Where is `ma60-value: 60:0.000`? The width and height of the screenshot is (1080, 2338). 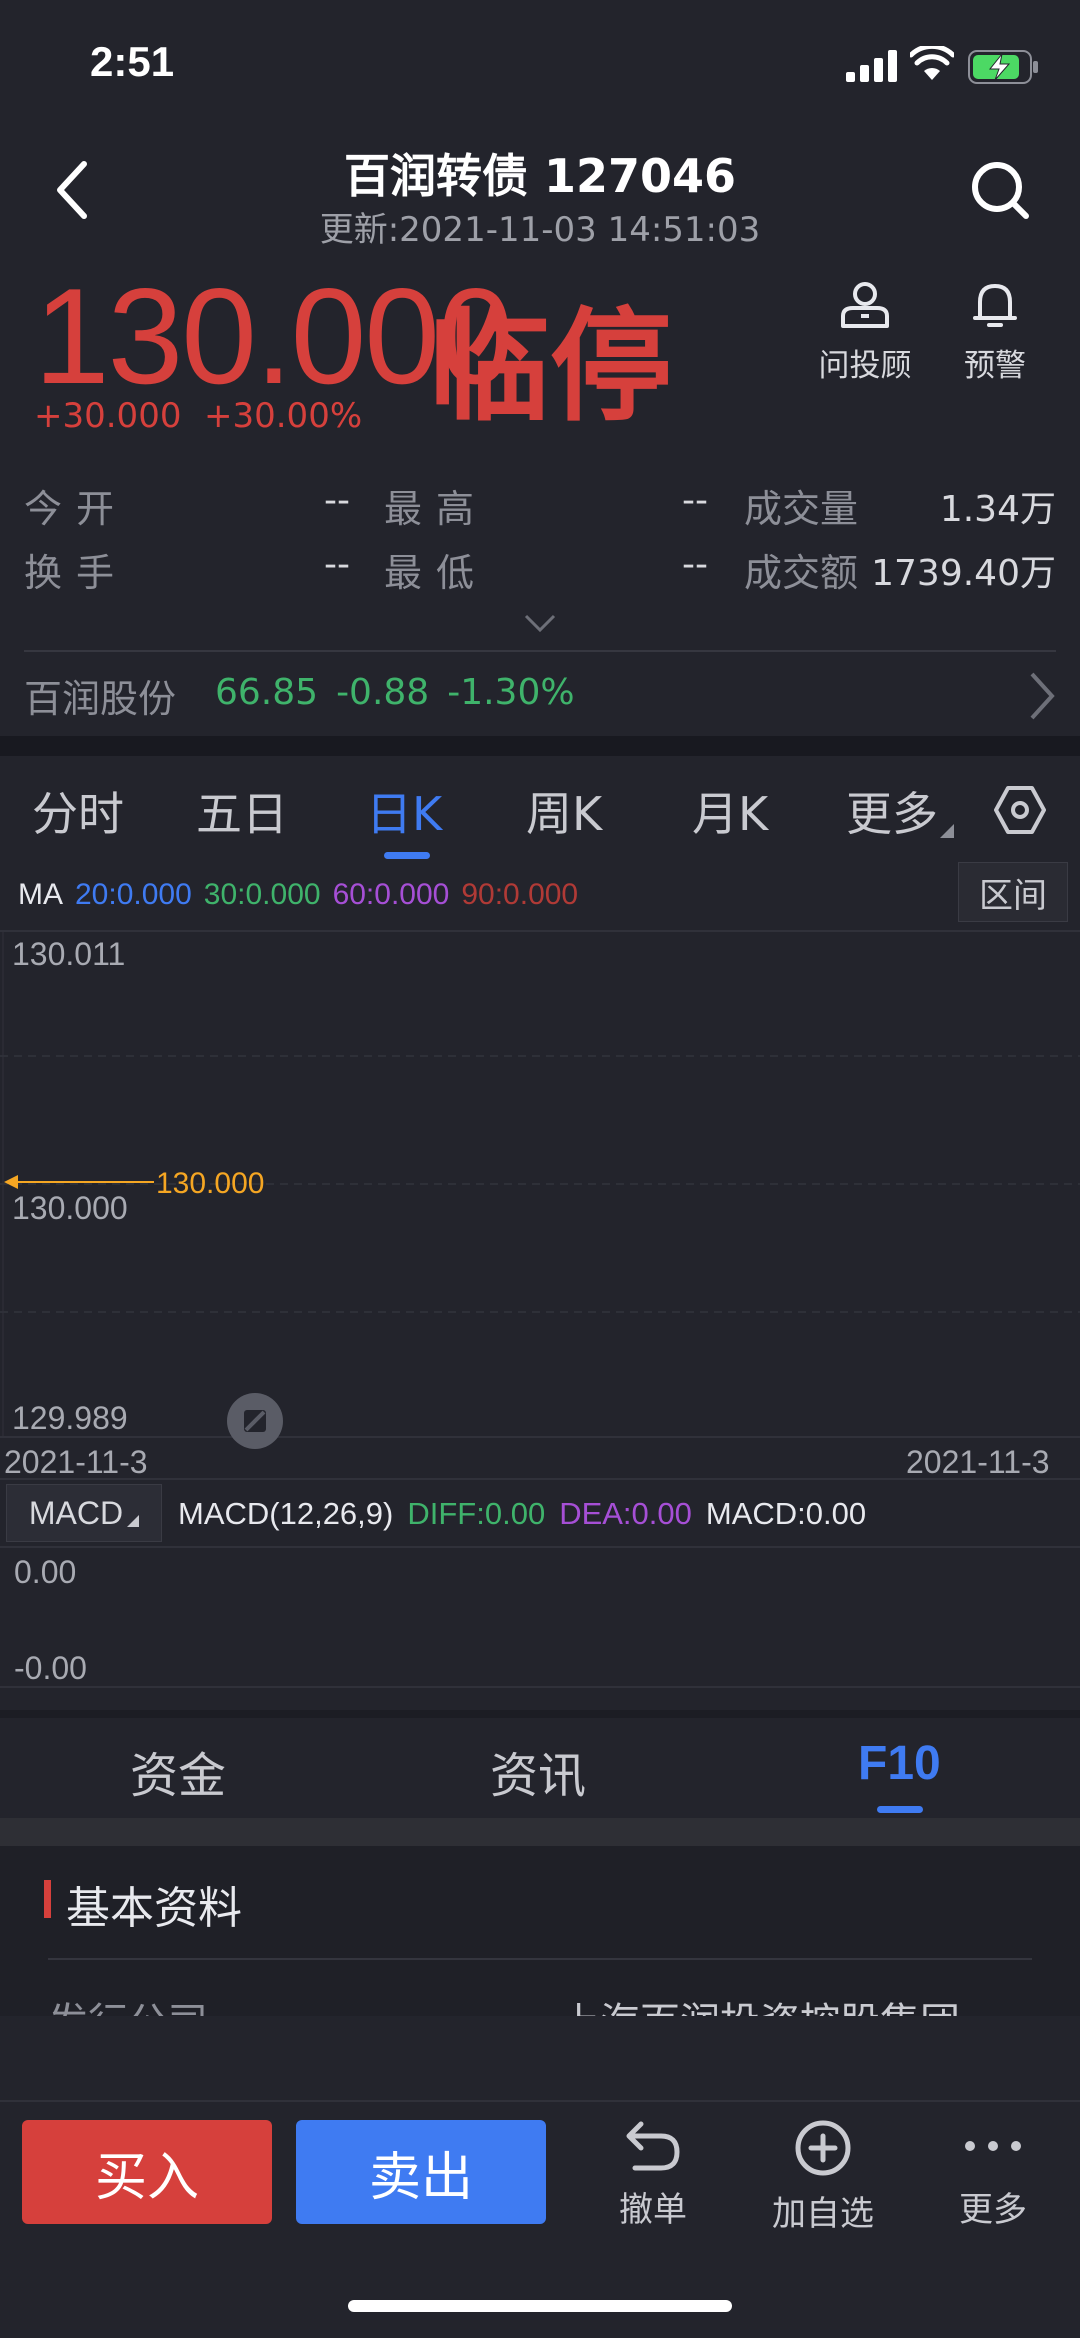
ma60-value: 60:0.000 is located at coordinates (391, 894).